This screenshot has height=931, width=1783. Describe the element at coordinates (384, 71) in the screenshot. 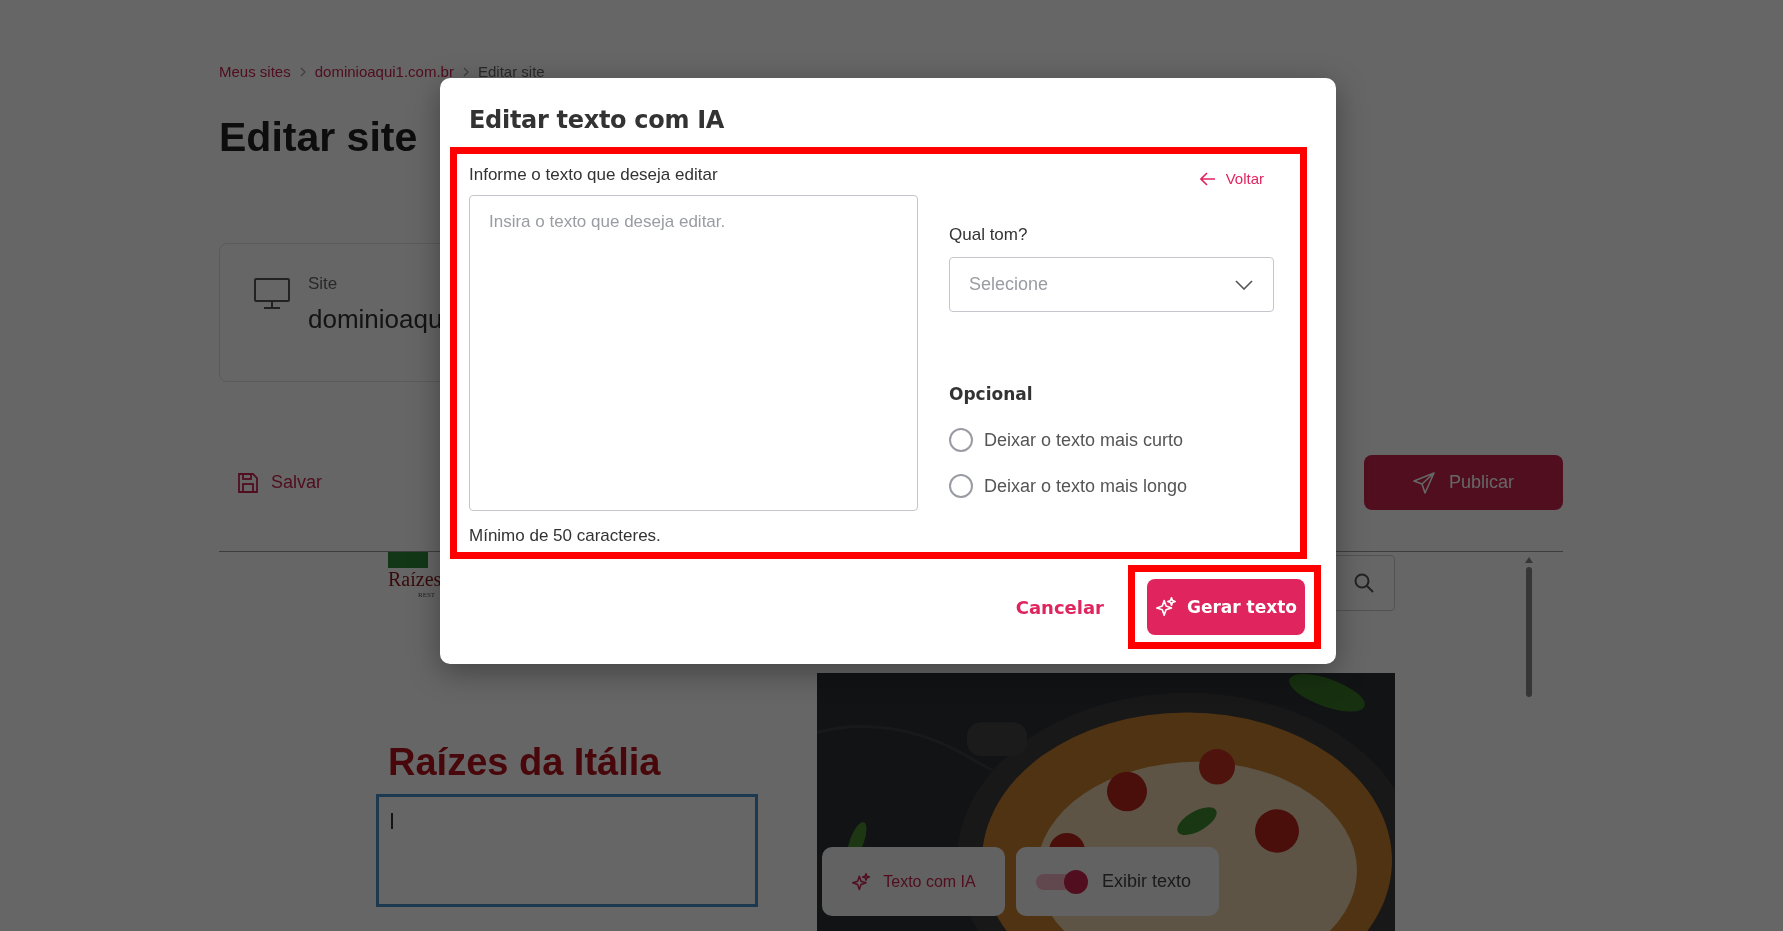

I see `breadcrumb-link: dominioaqui1.com.br` at that location.